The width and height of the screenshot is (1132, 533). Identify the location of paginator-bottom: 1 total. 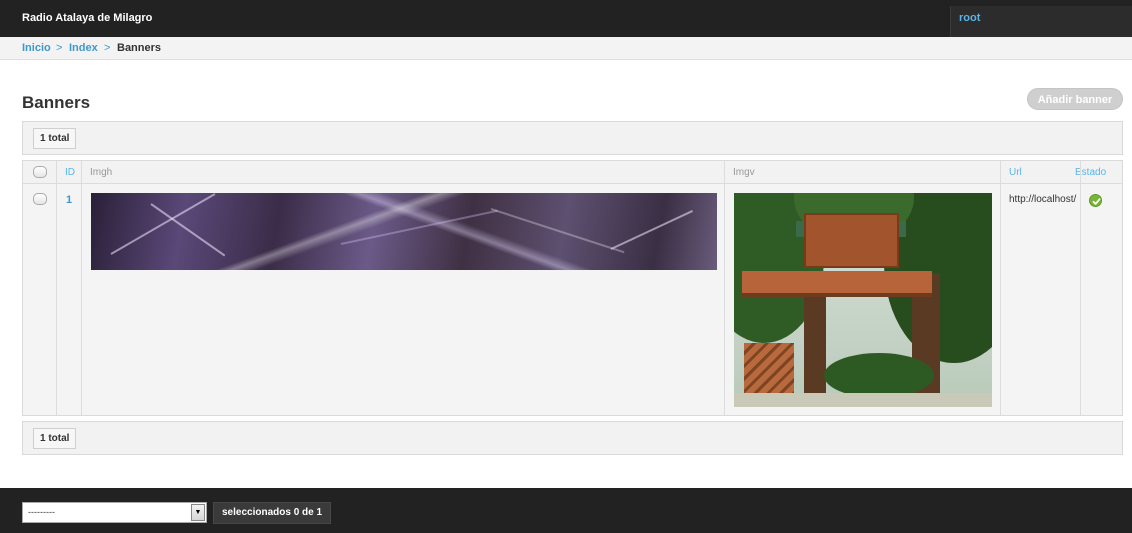
(572, 438).